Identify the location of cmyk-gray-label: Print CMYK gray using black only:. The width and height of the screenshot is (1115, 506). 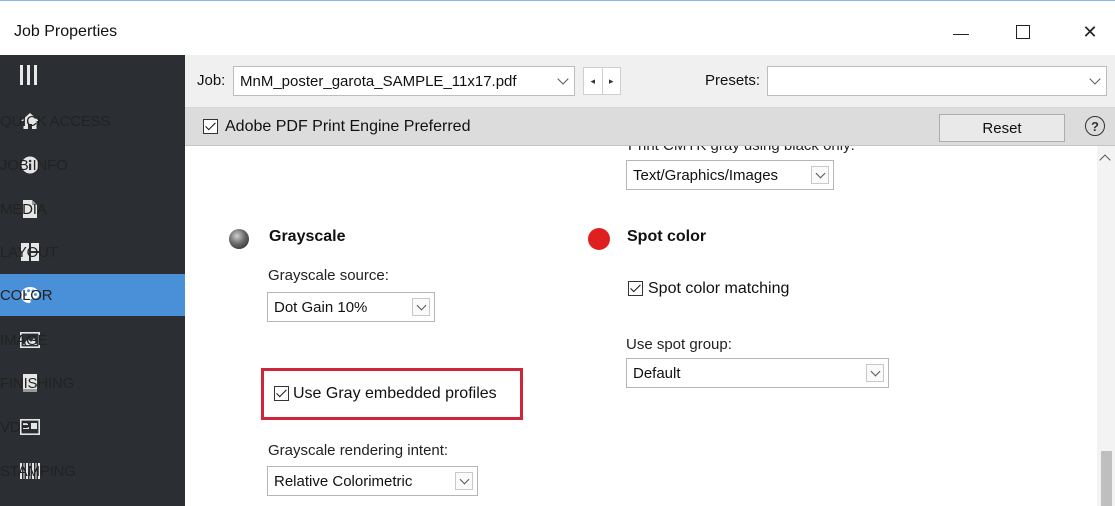
(741, 150).